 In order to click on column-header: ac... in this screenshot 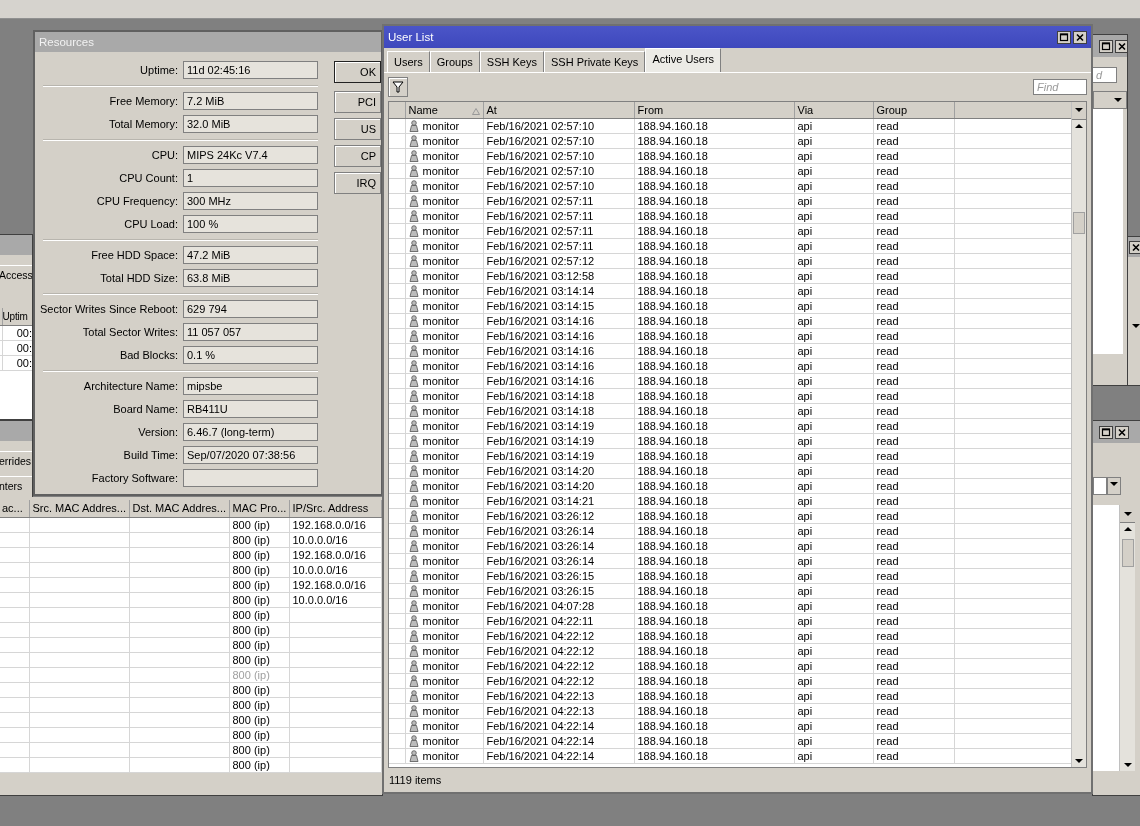, I will do `click(14, 508)`.